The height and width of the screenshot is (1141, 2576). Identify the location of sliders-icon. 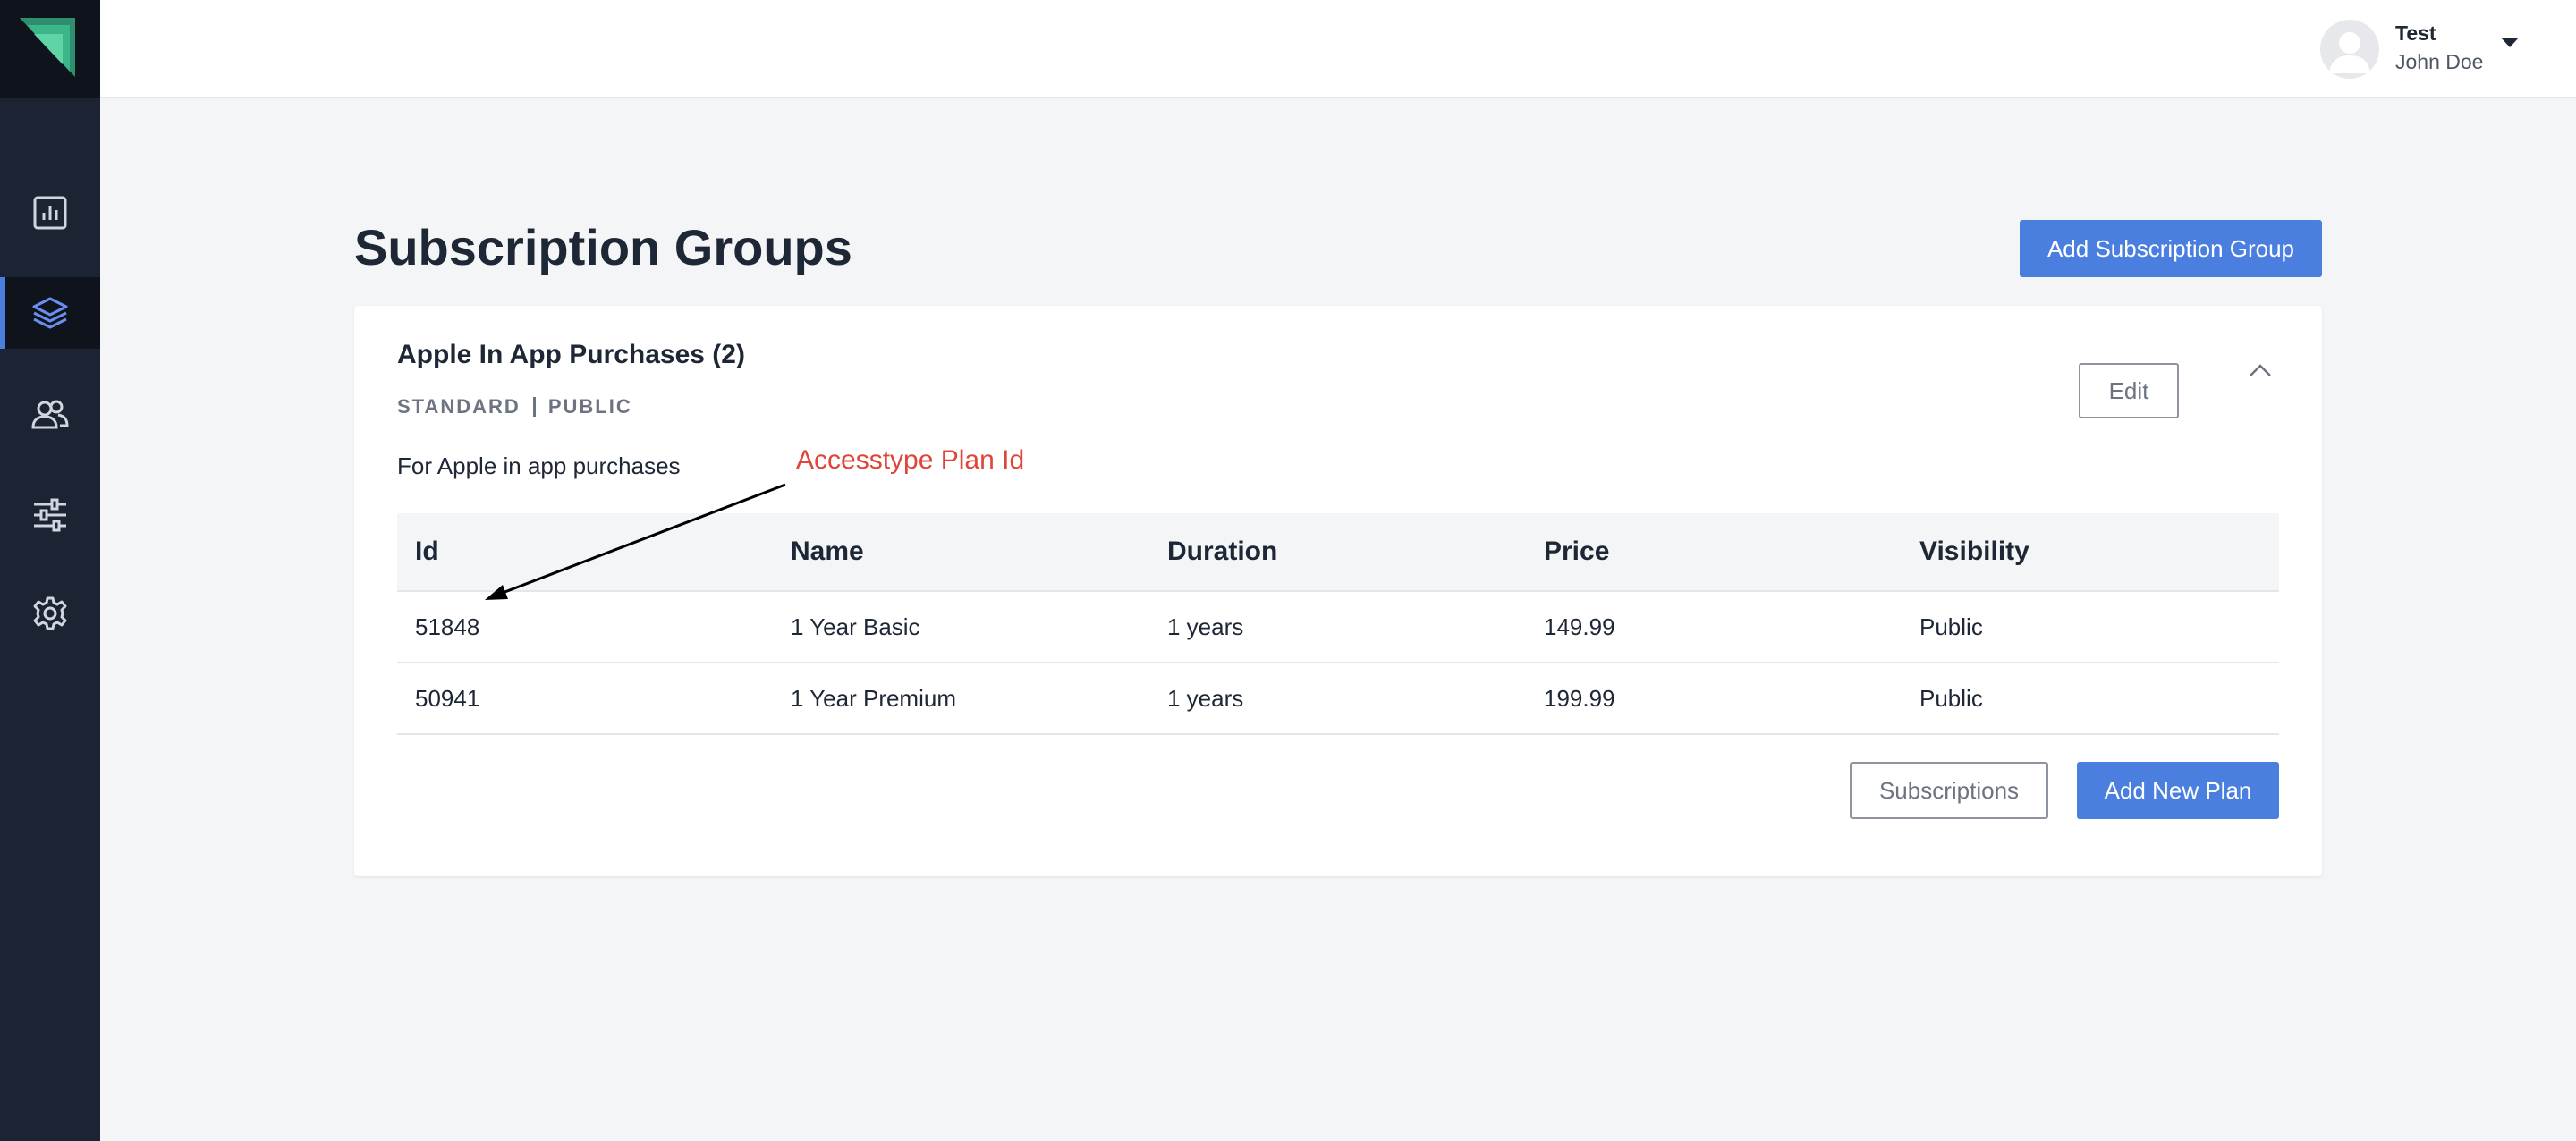
(50, 515).